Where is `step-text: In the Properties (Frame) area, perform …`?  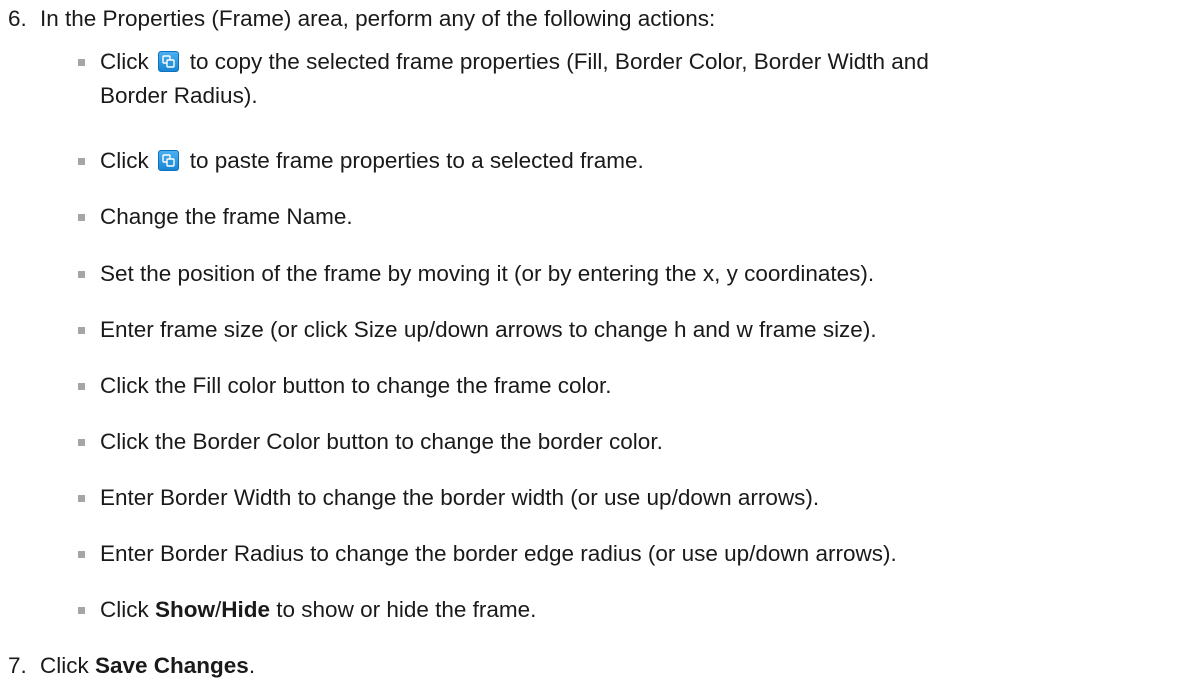 step-text: In the Properties (Frame) area, perform … is located at coordinates (378, 18).